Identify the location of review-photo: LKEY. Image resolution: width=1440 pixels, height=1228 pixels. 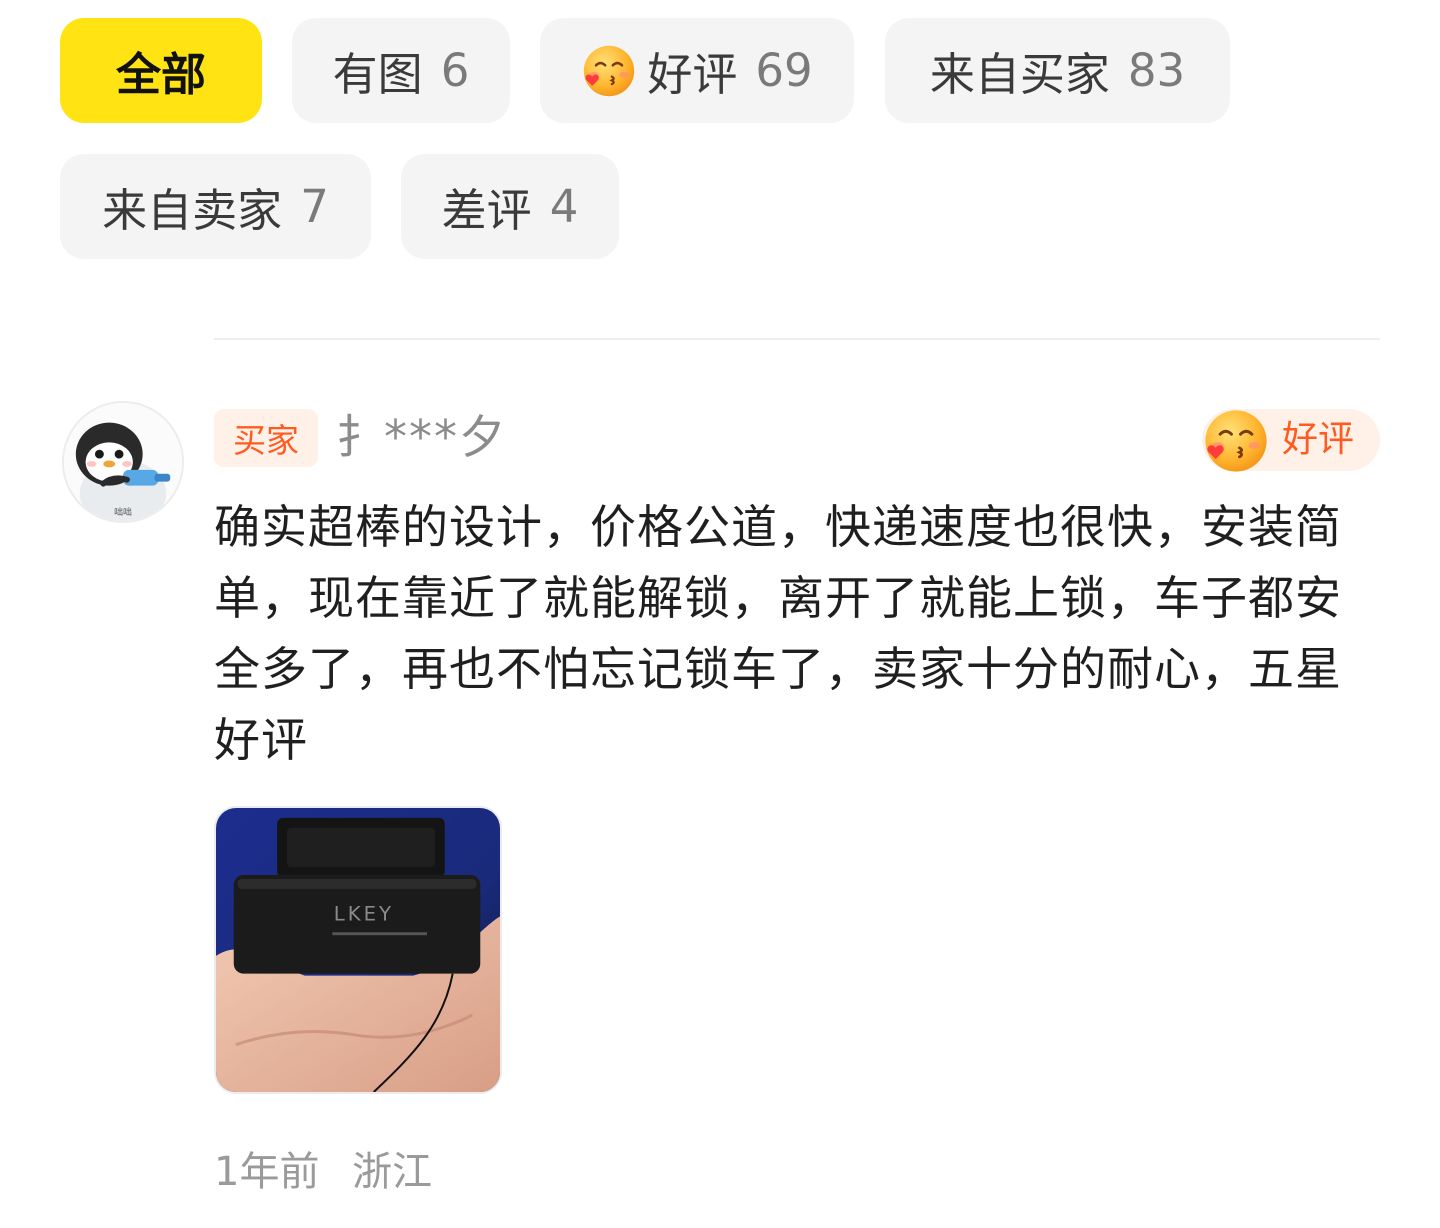
(358, 950).